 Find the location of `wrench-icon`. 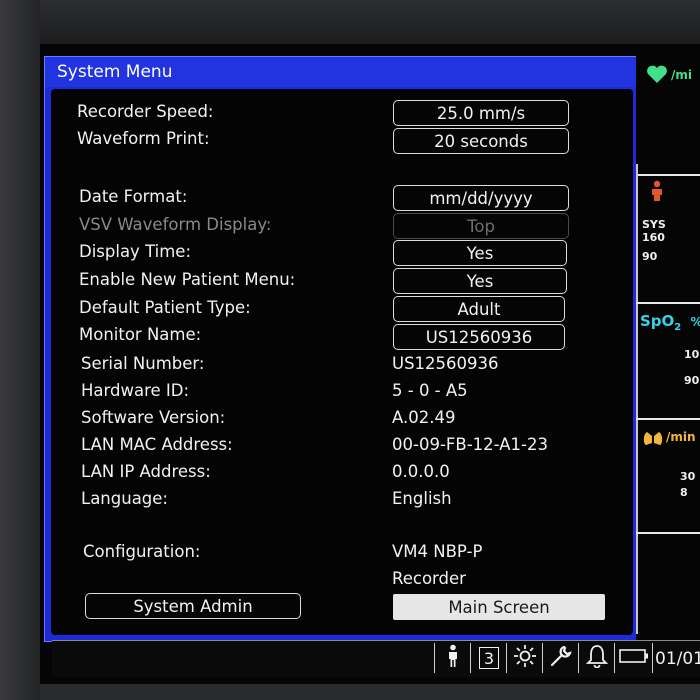

wrench-icon is located at coordinates (561, 658).